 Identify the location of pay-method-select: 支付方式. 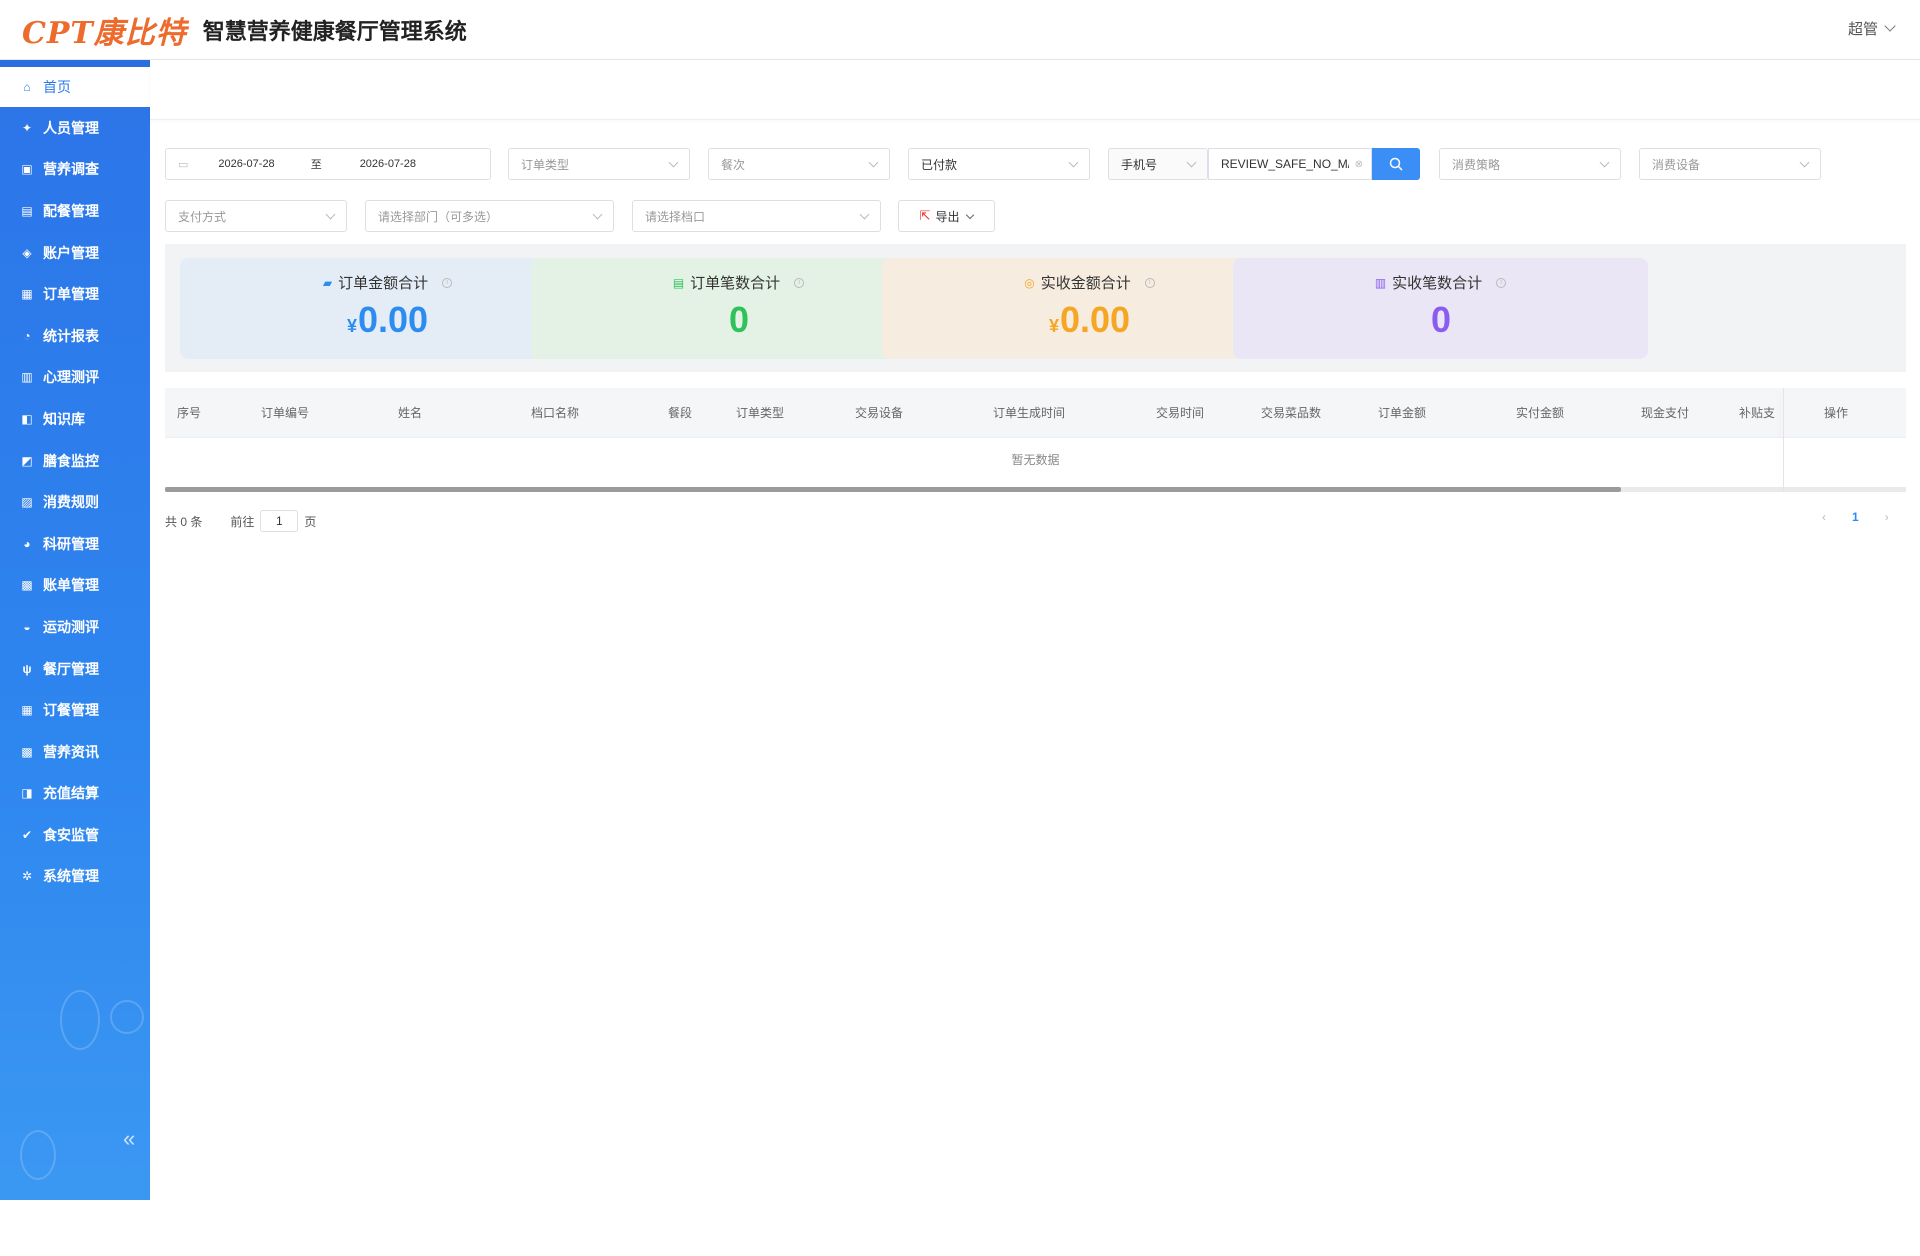
(256, 216).